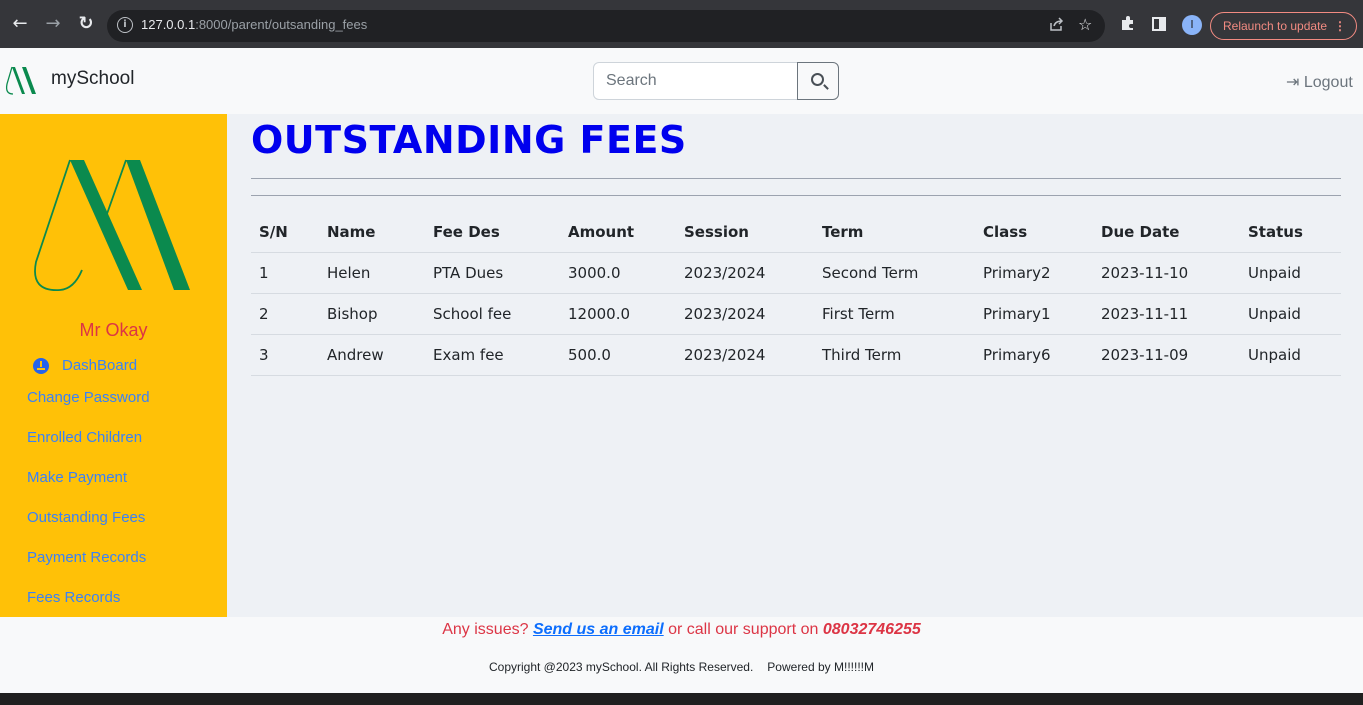  I want to click on search-icon, so click(817, 79).